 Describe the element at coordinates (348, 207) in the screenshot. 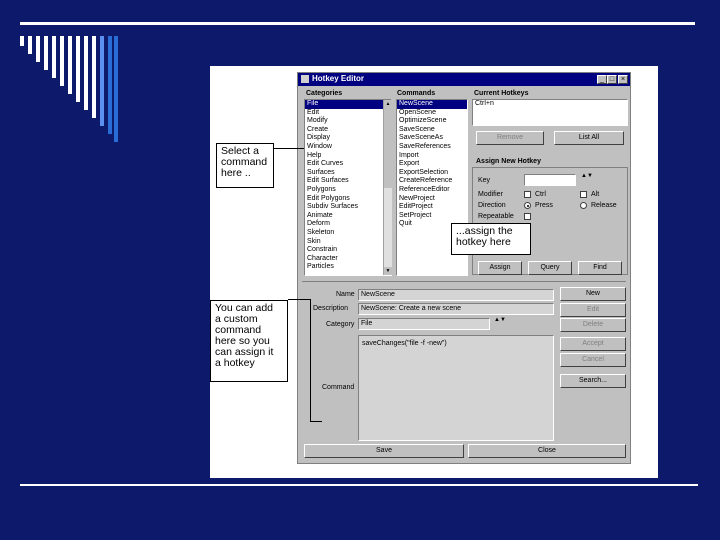

I see `list-item: Subdiv Surfaces` at that location.